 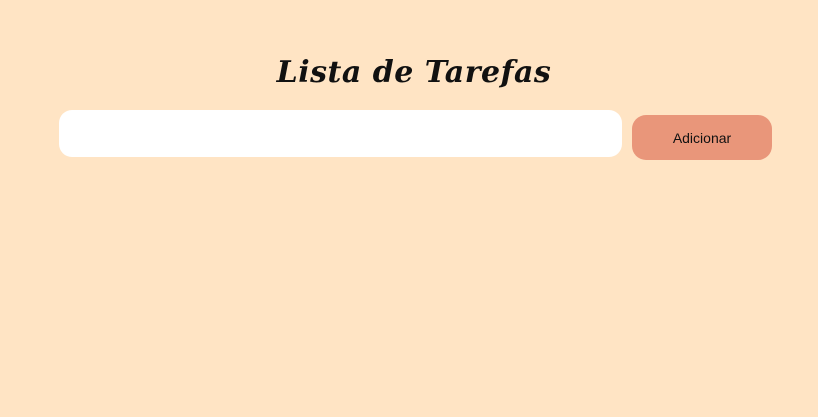 What do you see at coordinates (702, 137) in the screenshot?
I see `add-task-button: Adicionar` at bounding box center [702, 137].